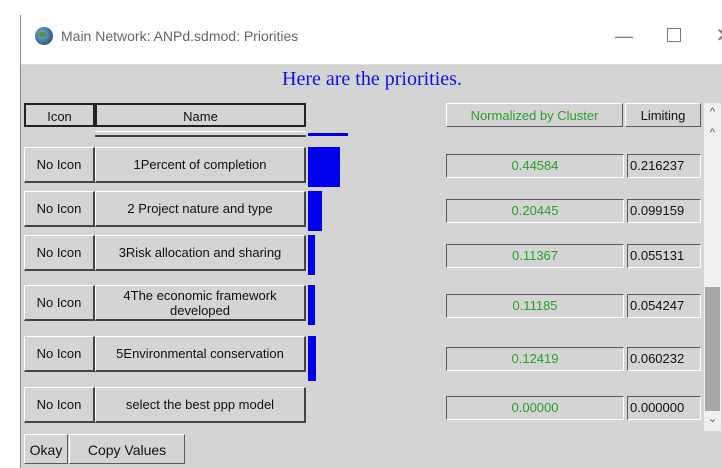  Describe the element at coordinates (328, 134) in the screenshot. I see `partial-row-bar` at that location.